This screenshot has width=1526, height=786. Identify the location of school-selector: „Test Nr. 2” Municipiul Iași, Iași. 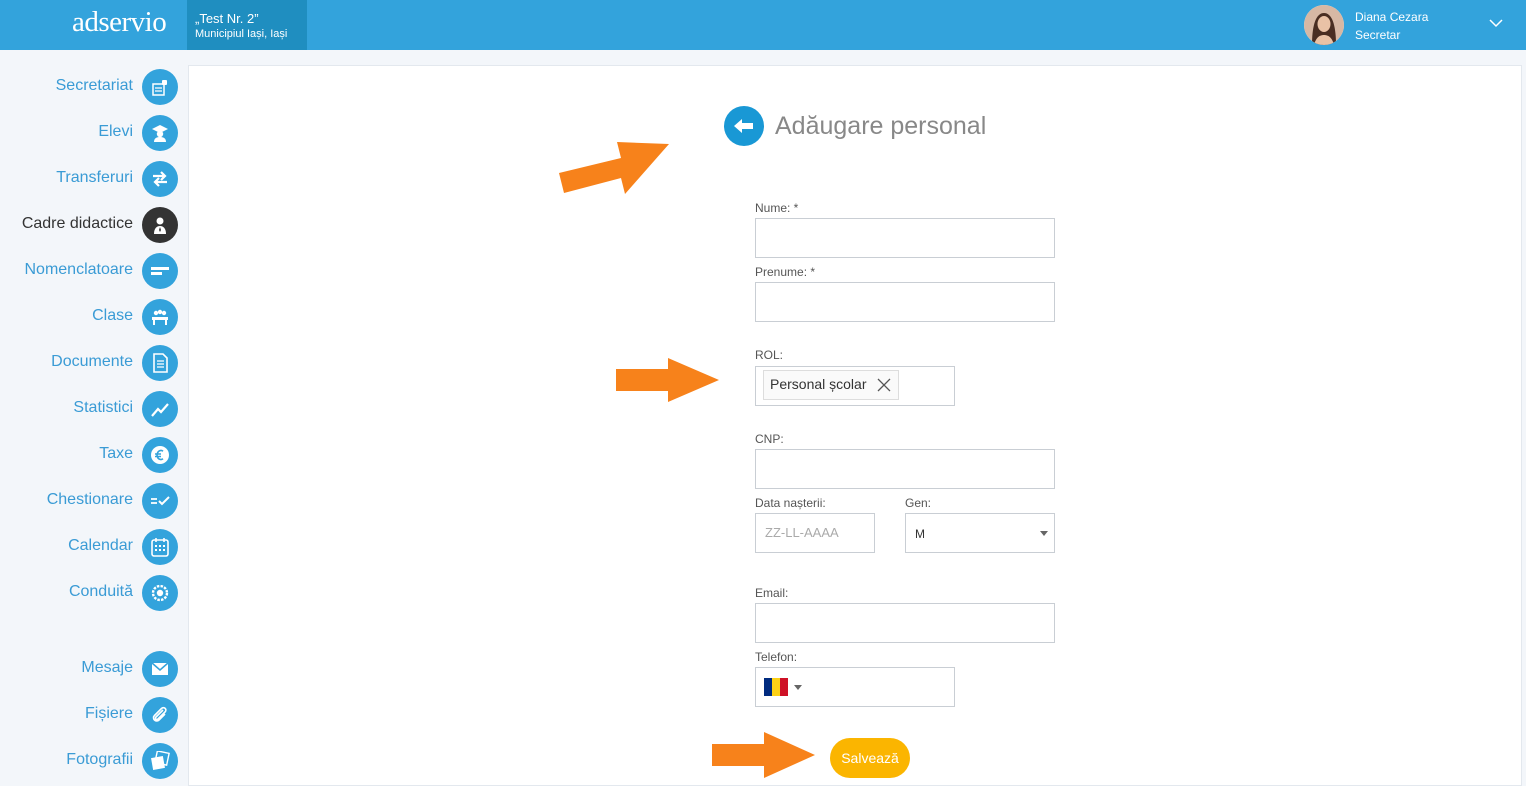
(247, 25).